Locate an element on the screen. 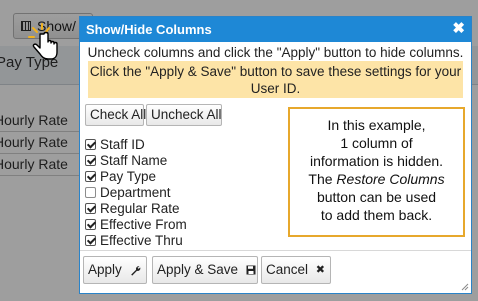 Image resolution: width=478 pixels, height=301 pixels. column-label: Department is located at coordinates (135, 192).